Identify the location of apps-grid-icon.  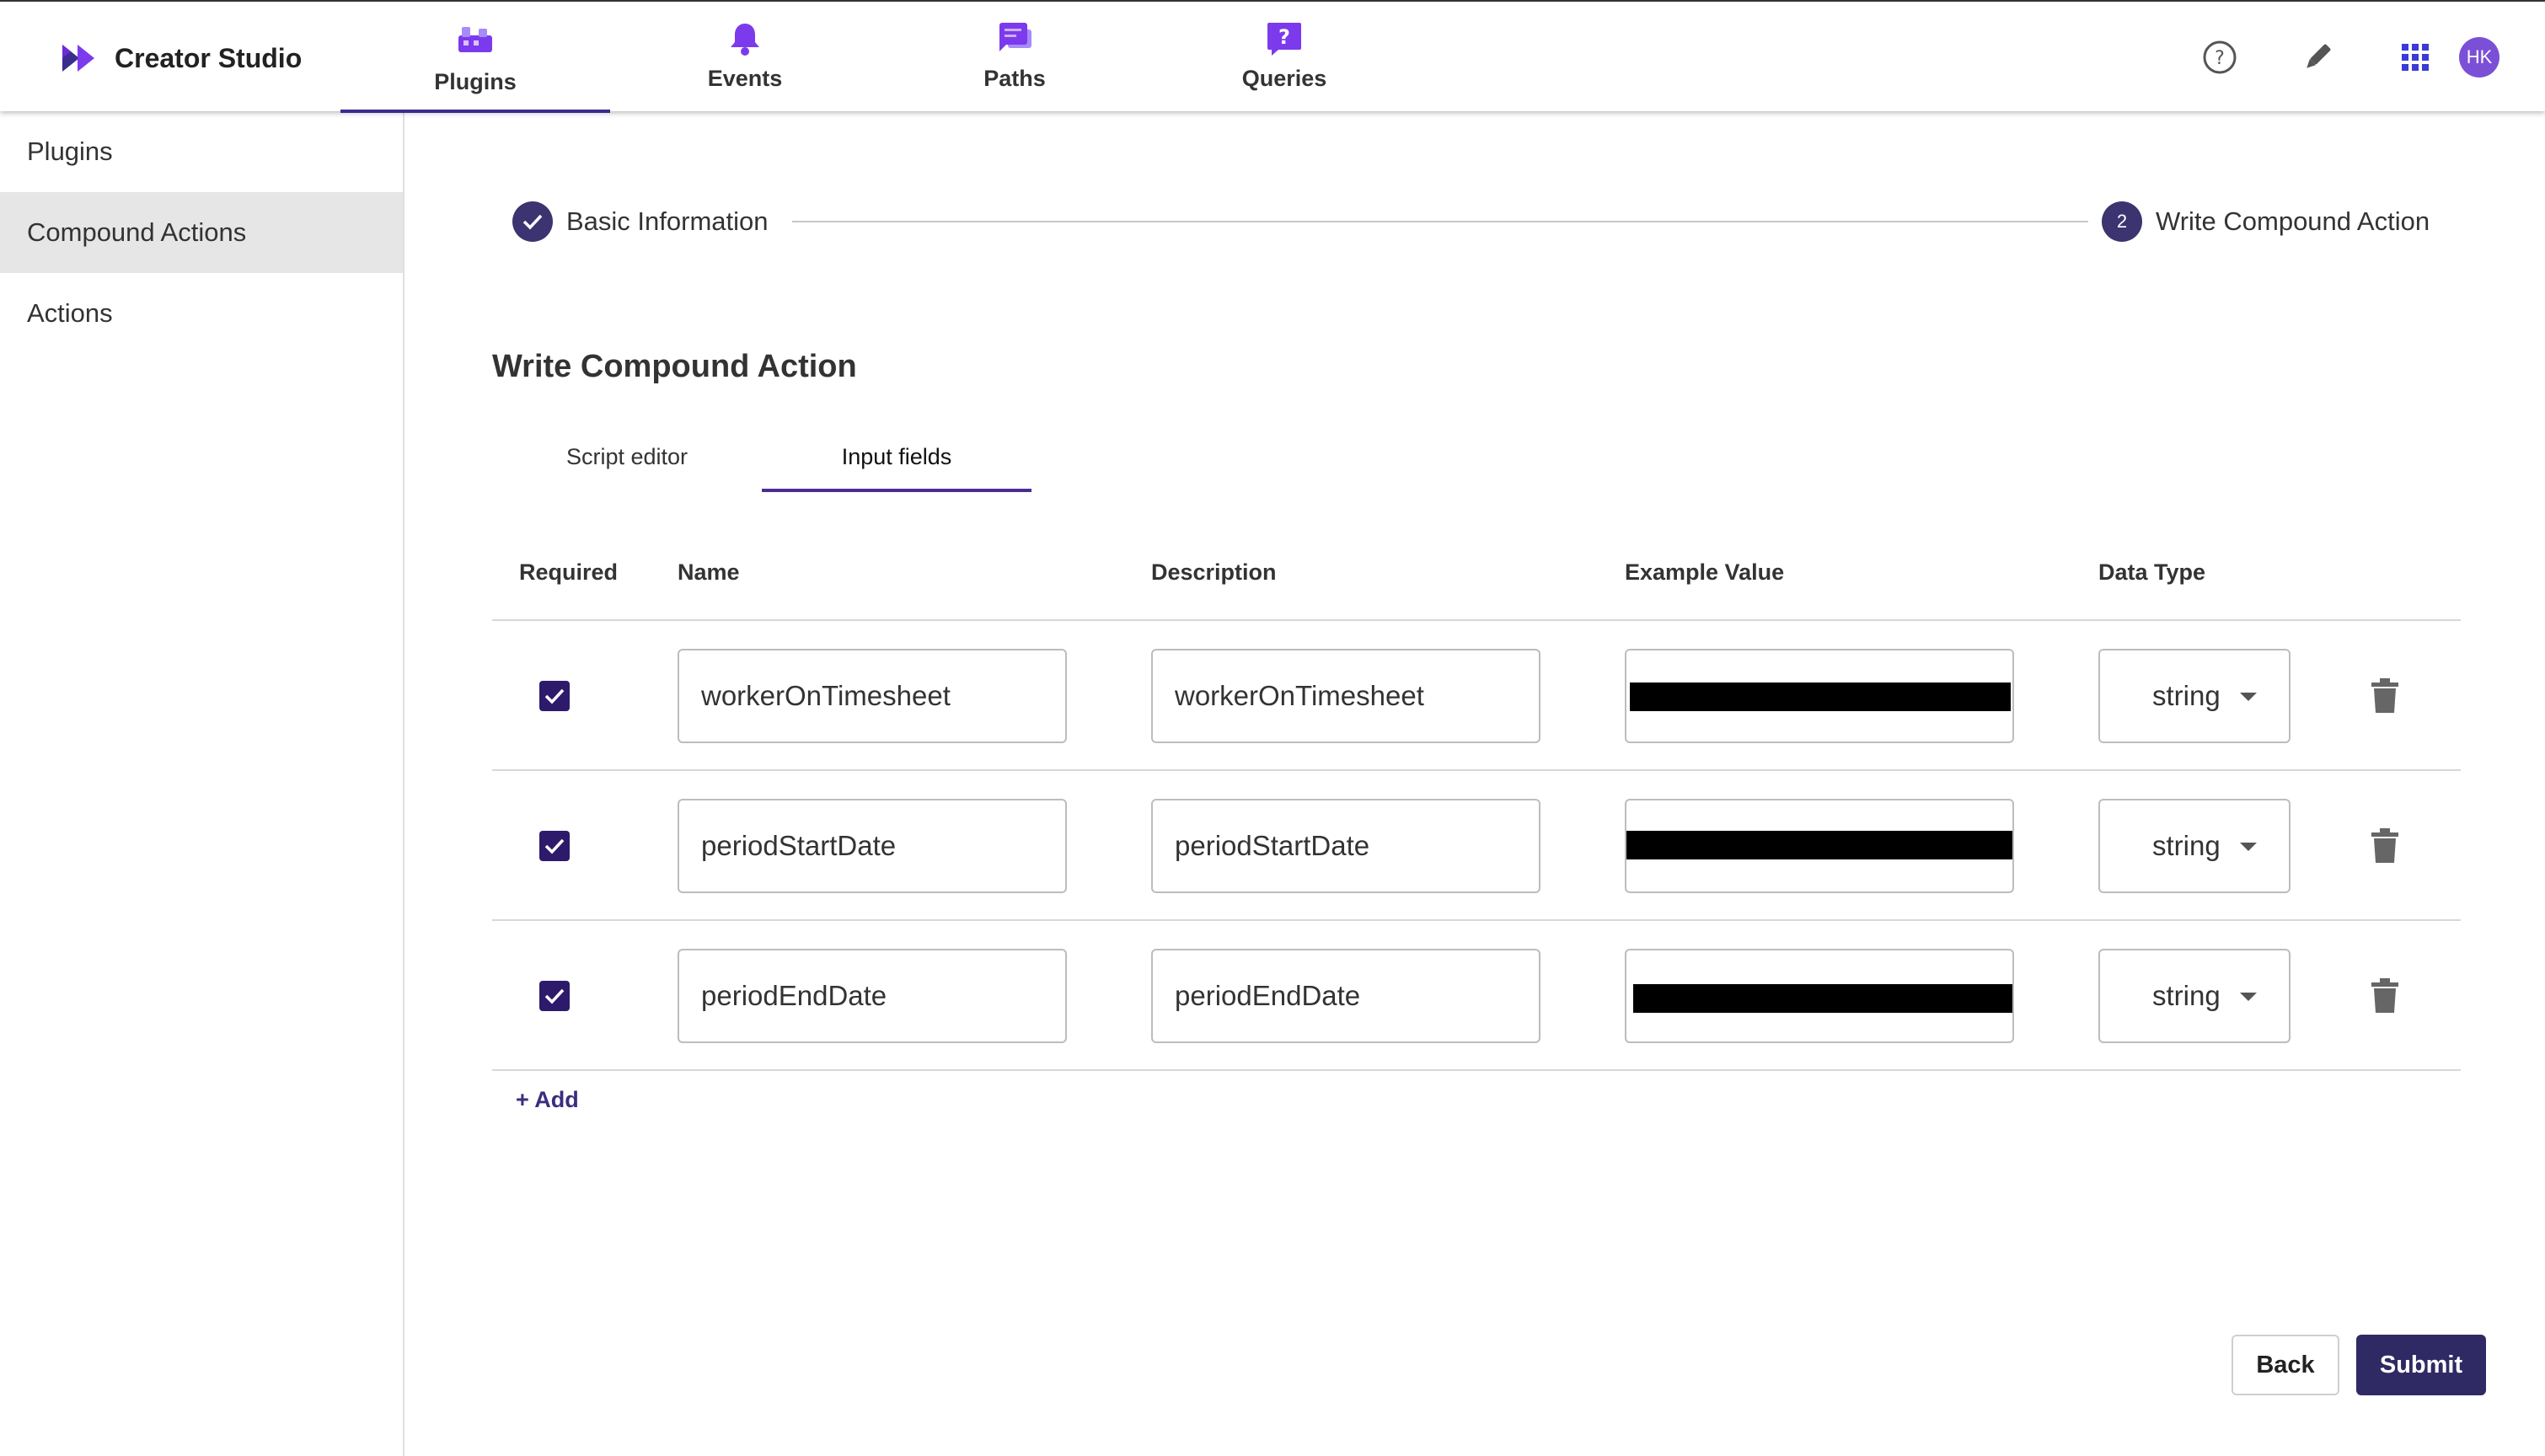
(2415, 57).